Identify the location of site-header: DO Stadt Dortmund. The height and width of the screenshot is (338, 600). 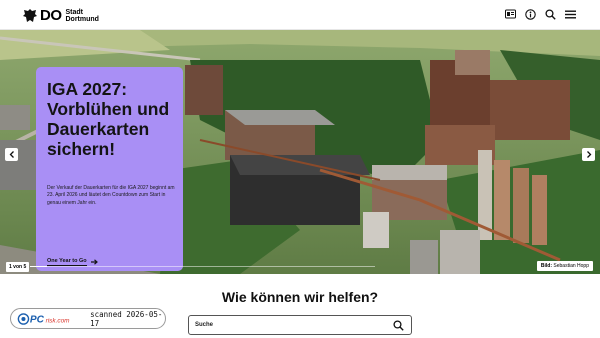
(300, 15).